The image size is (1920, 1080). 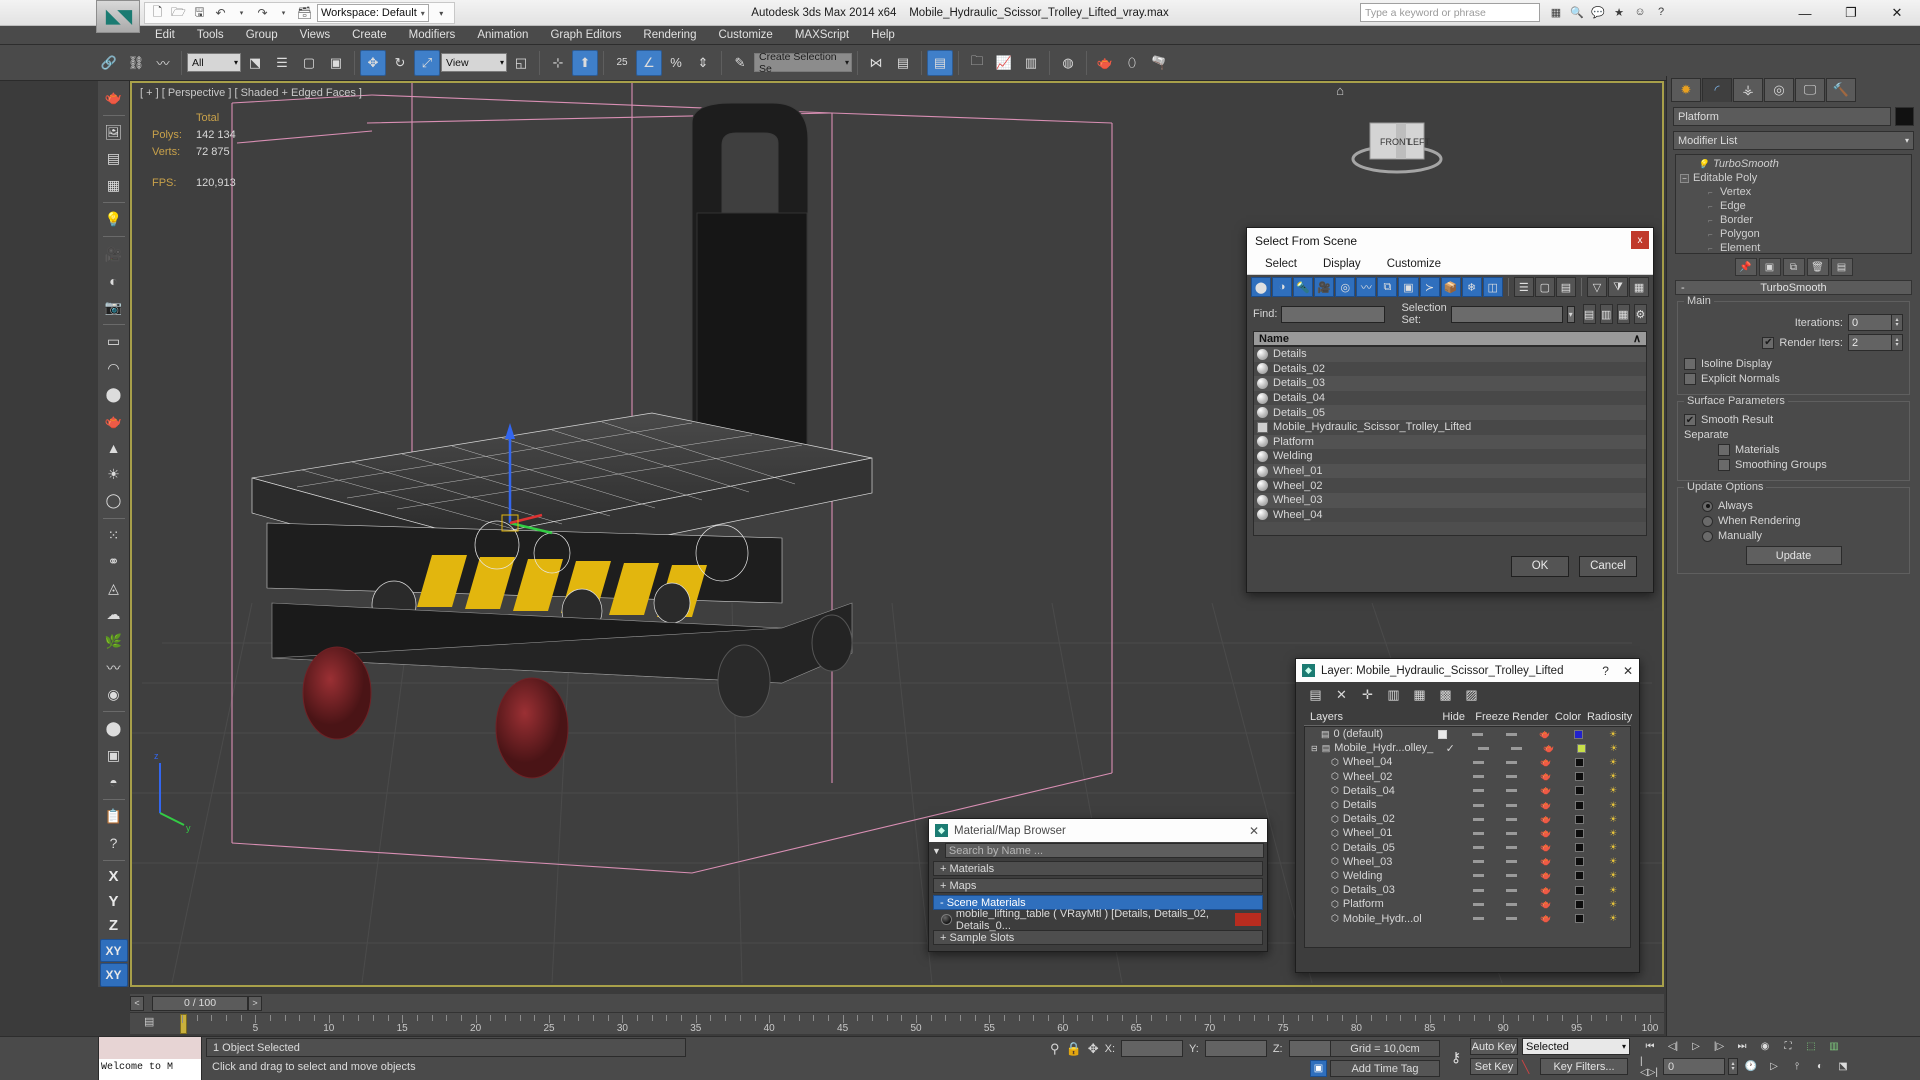 I want to click on favorite-icon: ★, so click(x=1619, y=12).